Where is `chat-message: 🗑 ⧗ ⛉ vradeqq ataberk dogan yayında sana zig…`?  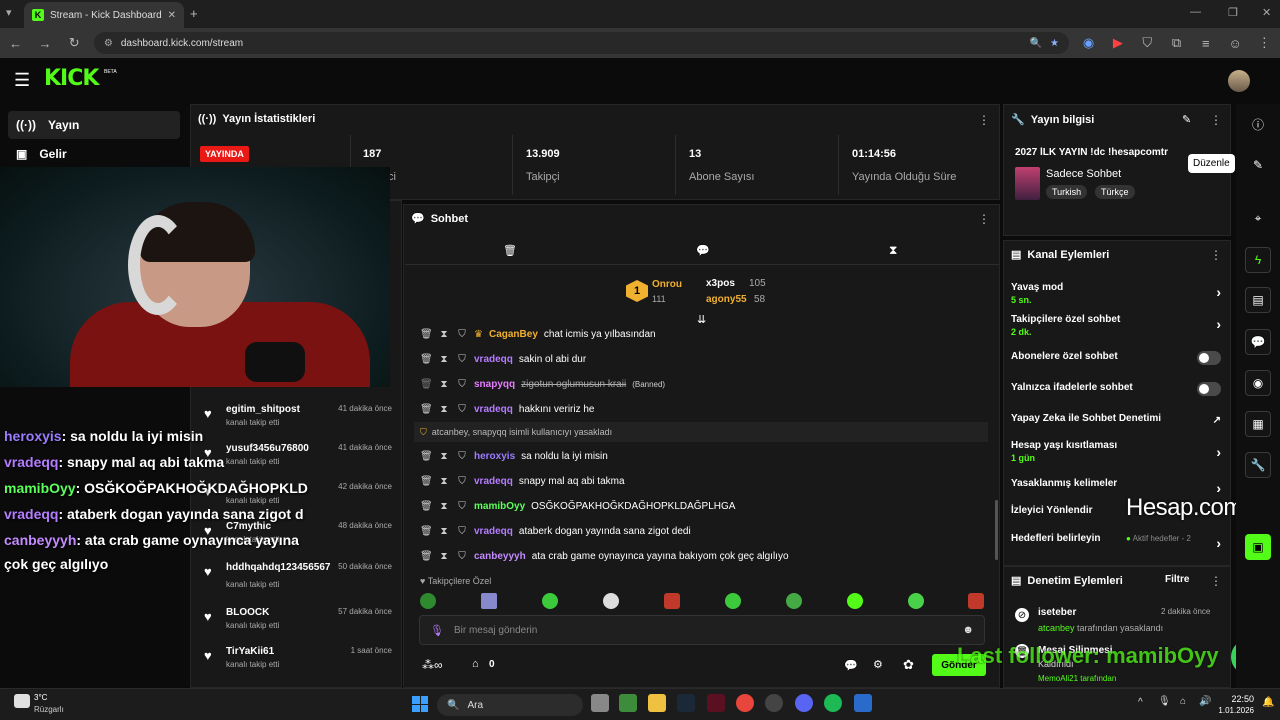
chat-message: 🗑 ⧗ ⛉ vradeqq ataberk dogan yayında sana zig… is located at coordinates (705, 531).